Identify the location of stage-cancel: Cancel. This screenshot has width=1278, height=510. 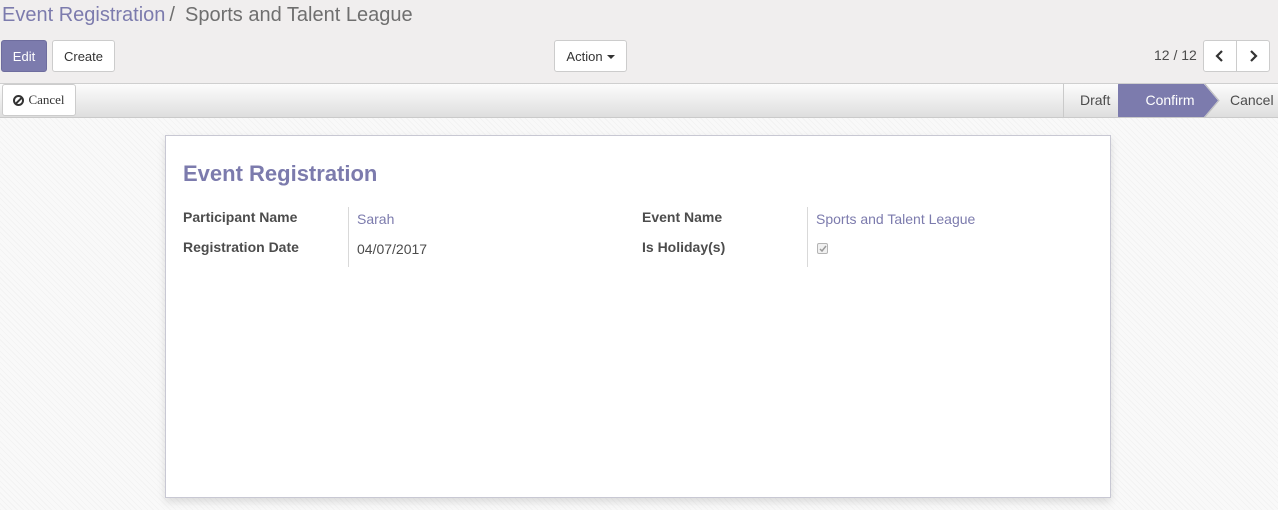
(1246, 100).